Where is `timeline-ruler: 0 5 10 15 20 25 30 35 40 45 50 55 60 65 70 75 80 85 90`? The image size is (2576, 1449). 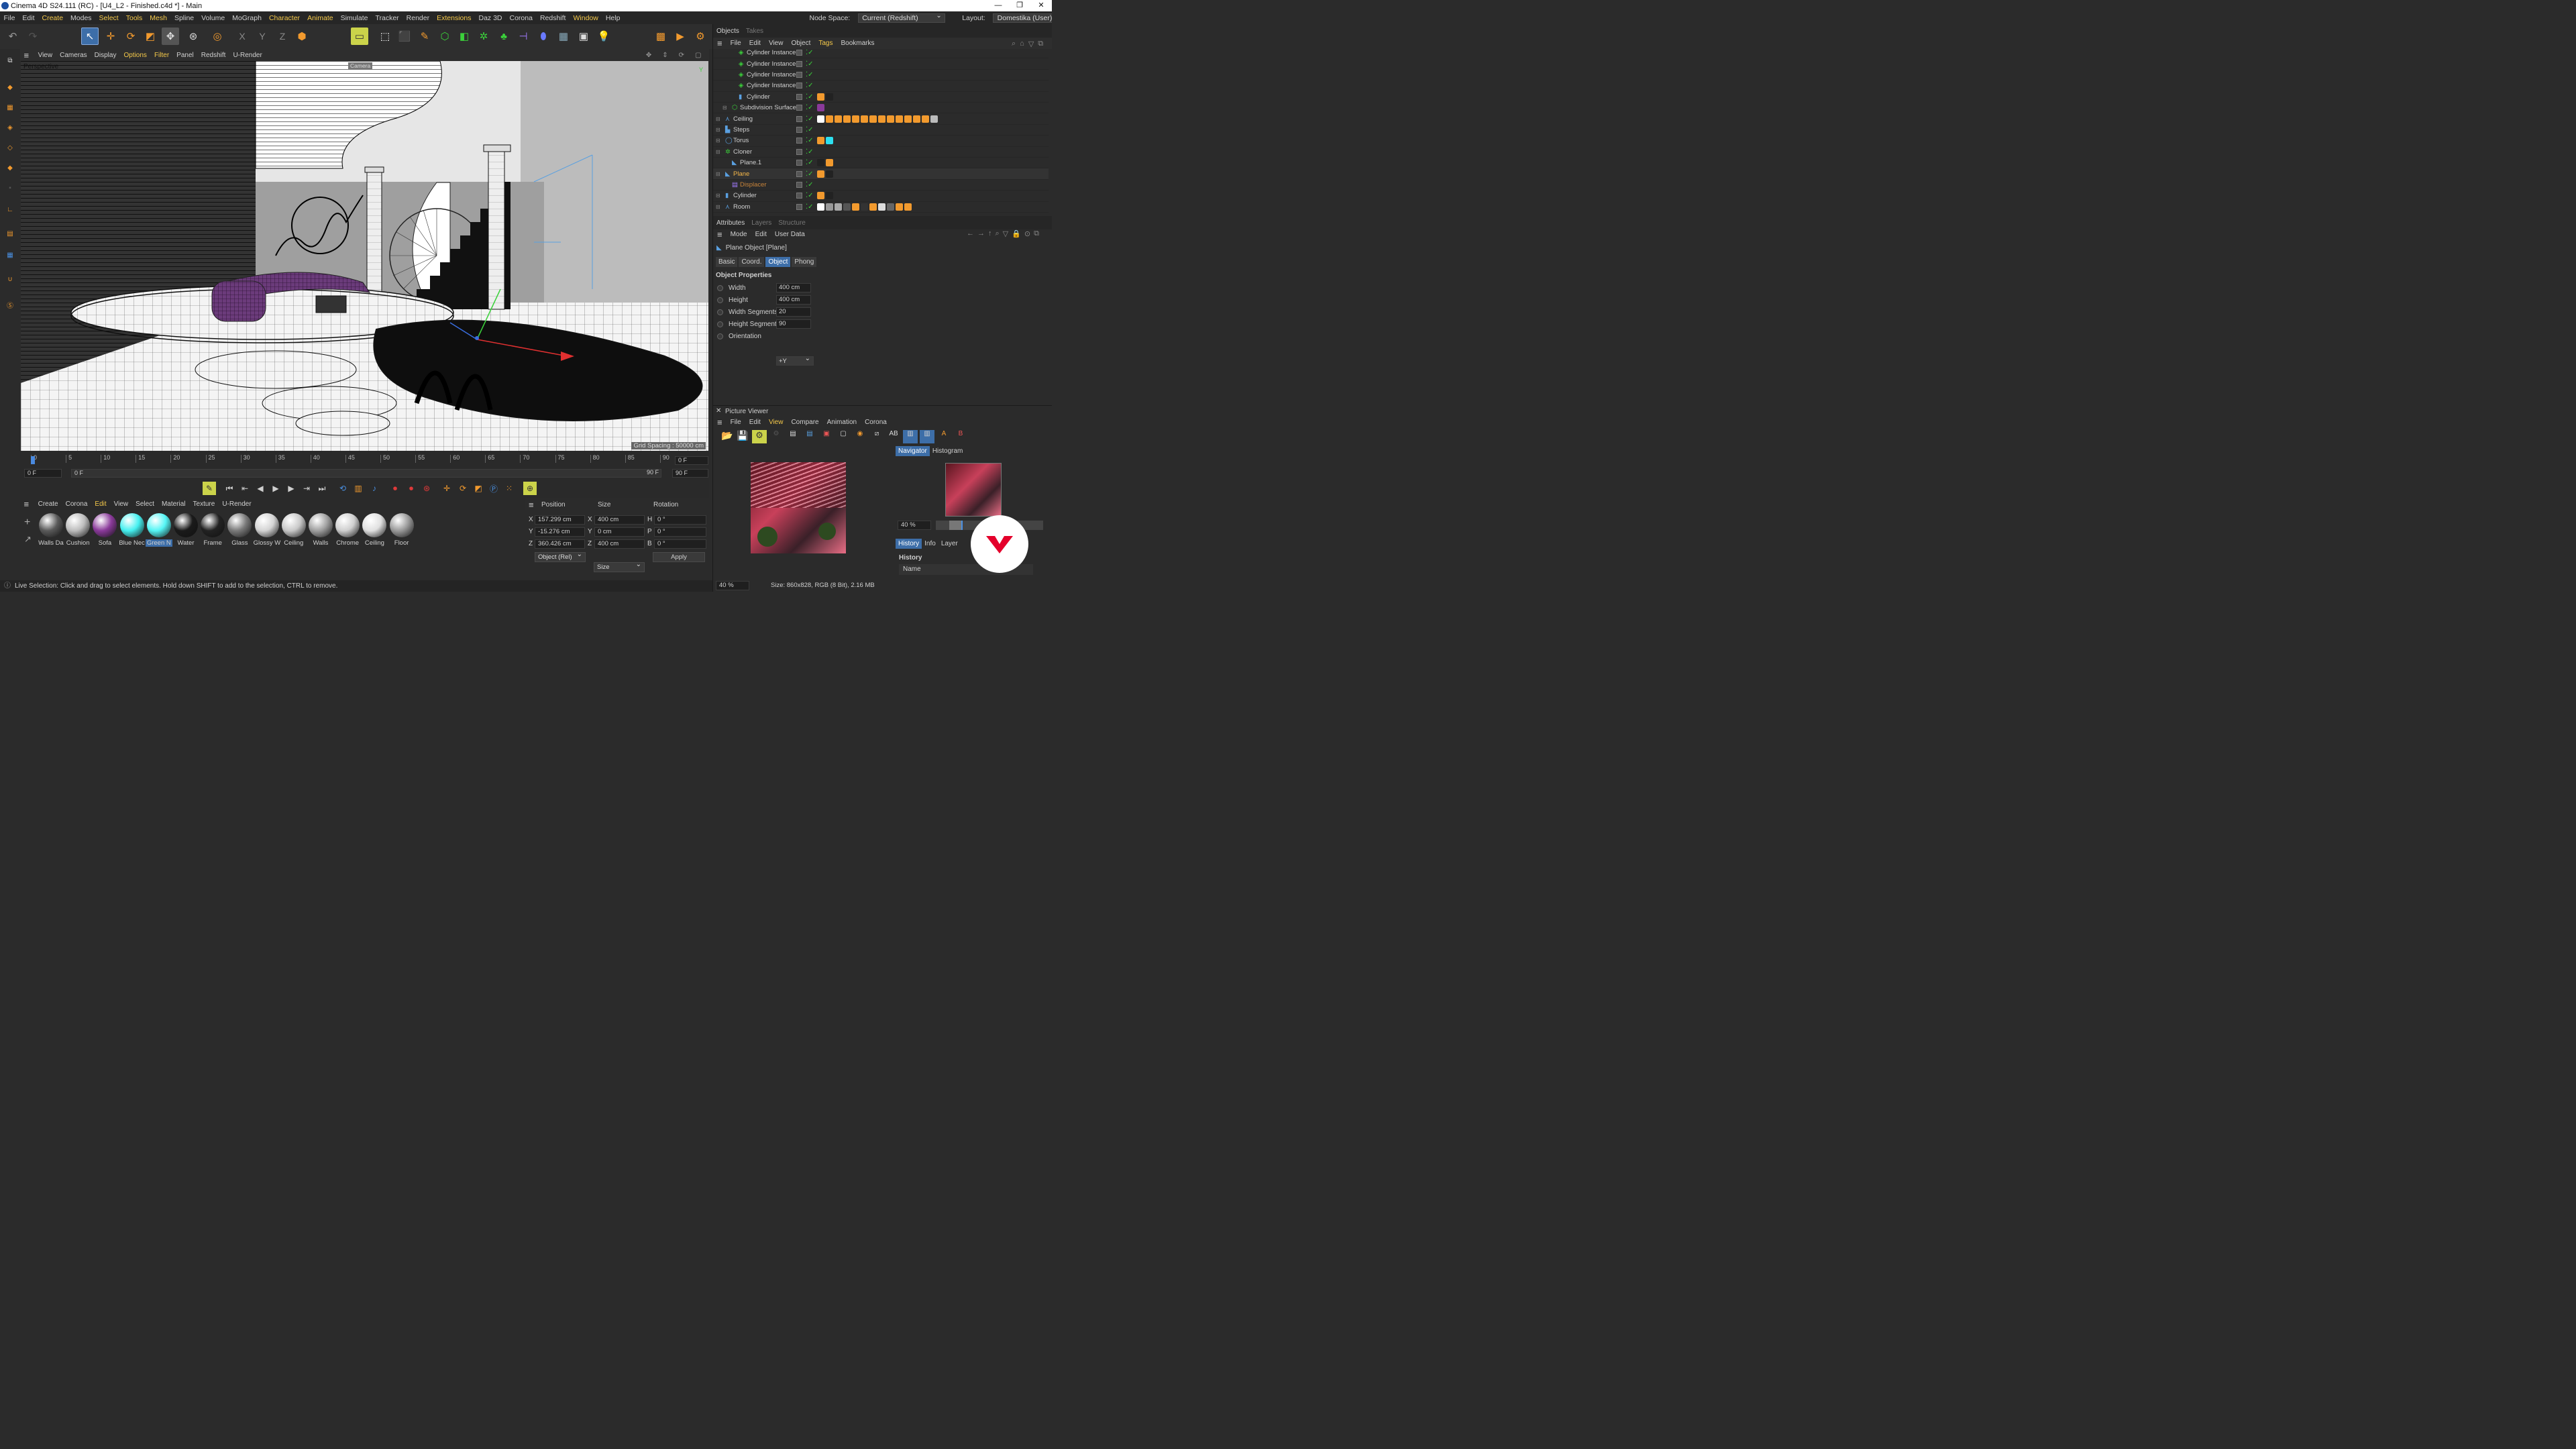 timeline-ruler: 0 5 10 15 20 25 30 35 40 45 50 55 60 65 70 75 80 85 90 is located at coordinates (364, 459).